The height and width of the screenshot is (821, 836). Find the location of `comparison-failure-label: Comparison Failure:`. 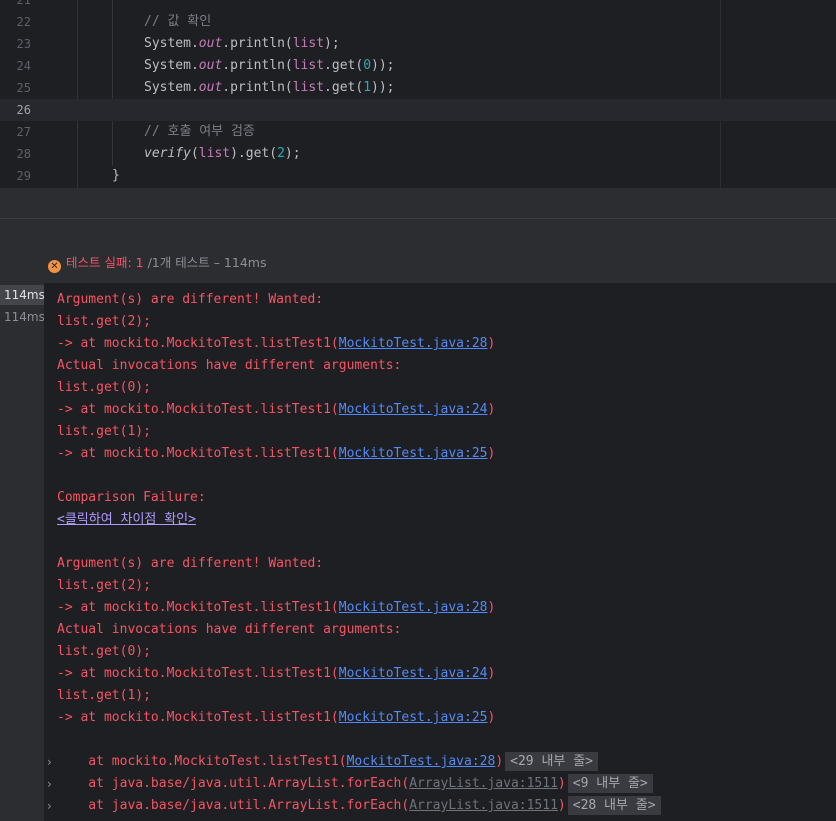

comparison-failure-label: Comparison Failure: is located at coordinates (131, 497).